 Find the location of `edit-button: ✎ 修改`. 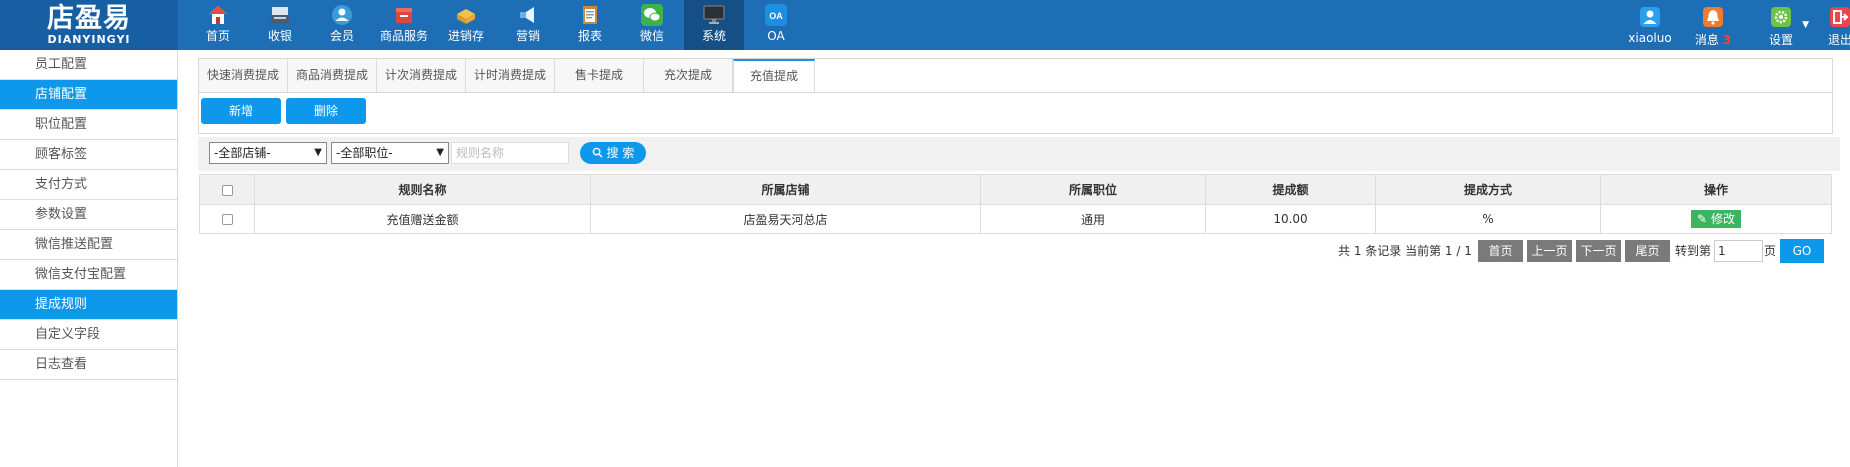

edit-button: ✎ 修改 is located at coordinates (1716, 219).